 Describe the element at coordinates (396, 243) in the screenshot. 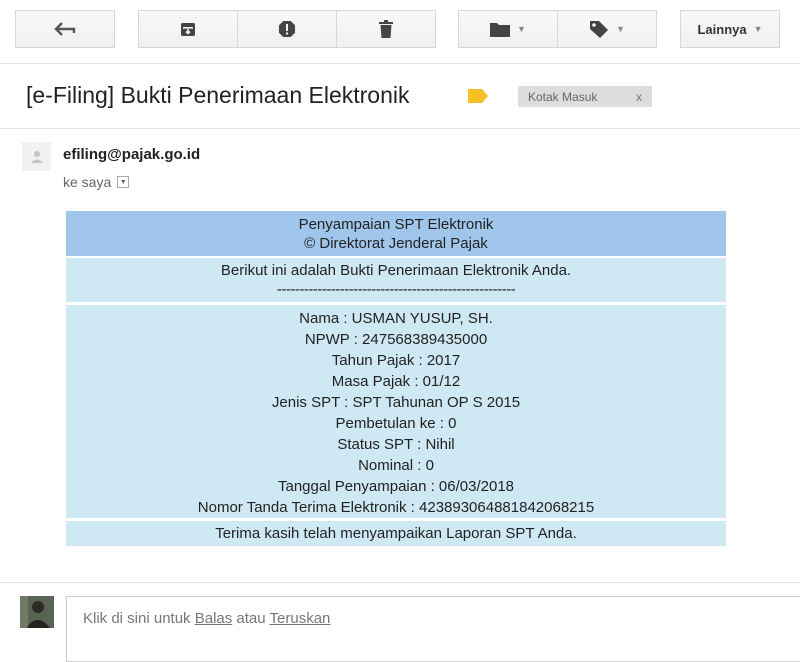

I see `receipt-header-copyright: © Direktorat Jenderal Pajak` at that location.